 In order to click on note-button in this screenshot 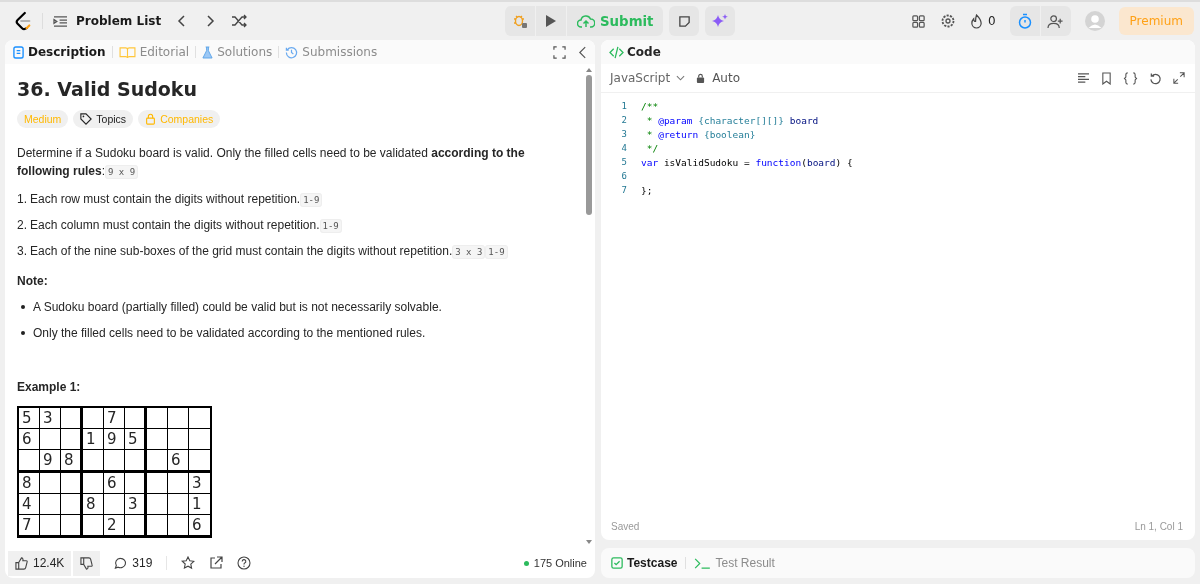, I will do `click(684, 21)`.